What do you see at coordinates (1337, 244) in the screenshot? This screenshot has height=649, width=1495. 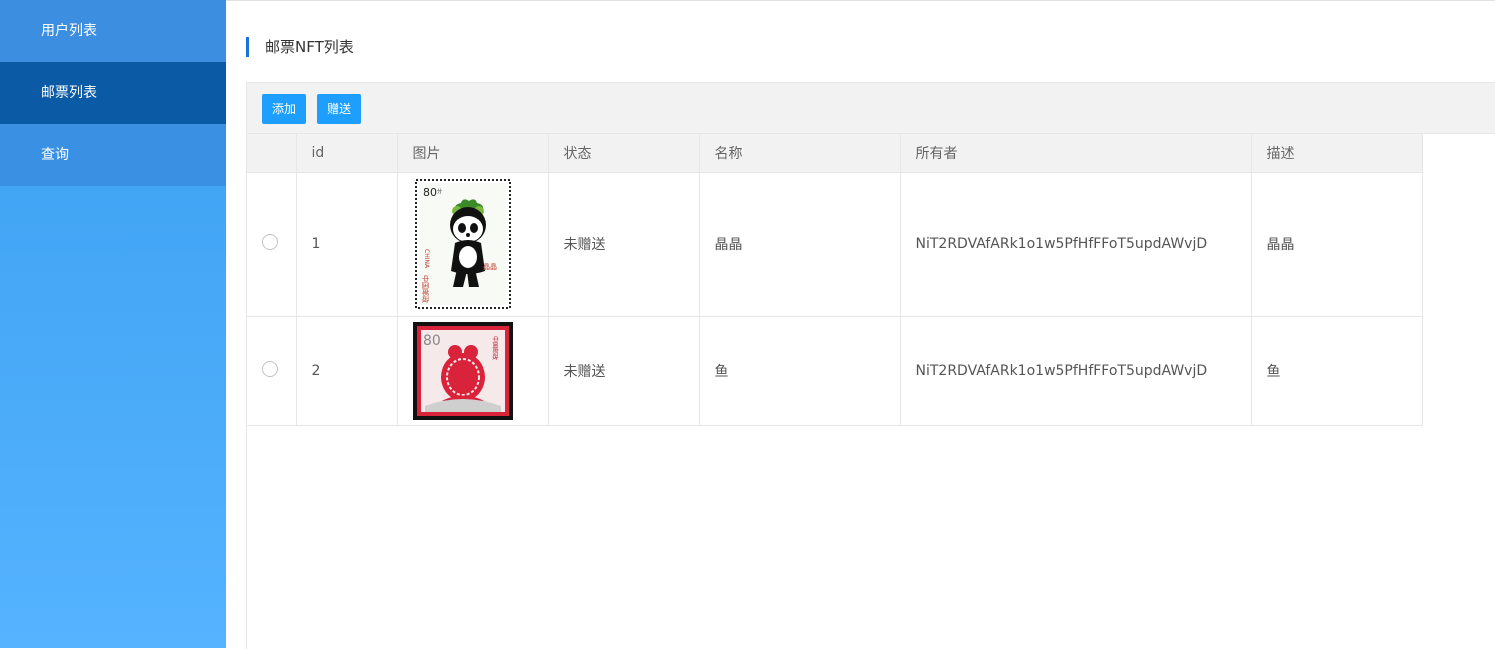 I see `cell-desc: 晶晶` at bounding box center [1337, 244].